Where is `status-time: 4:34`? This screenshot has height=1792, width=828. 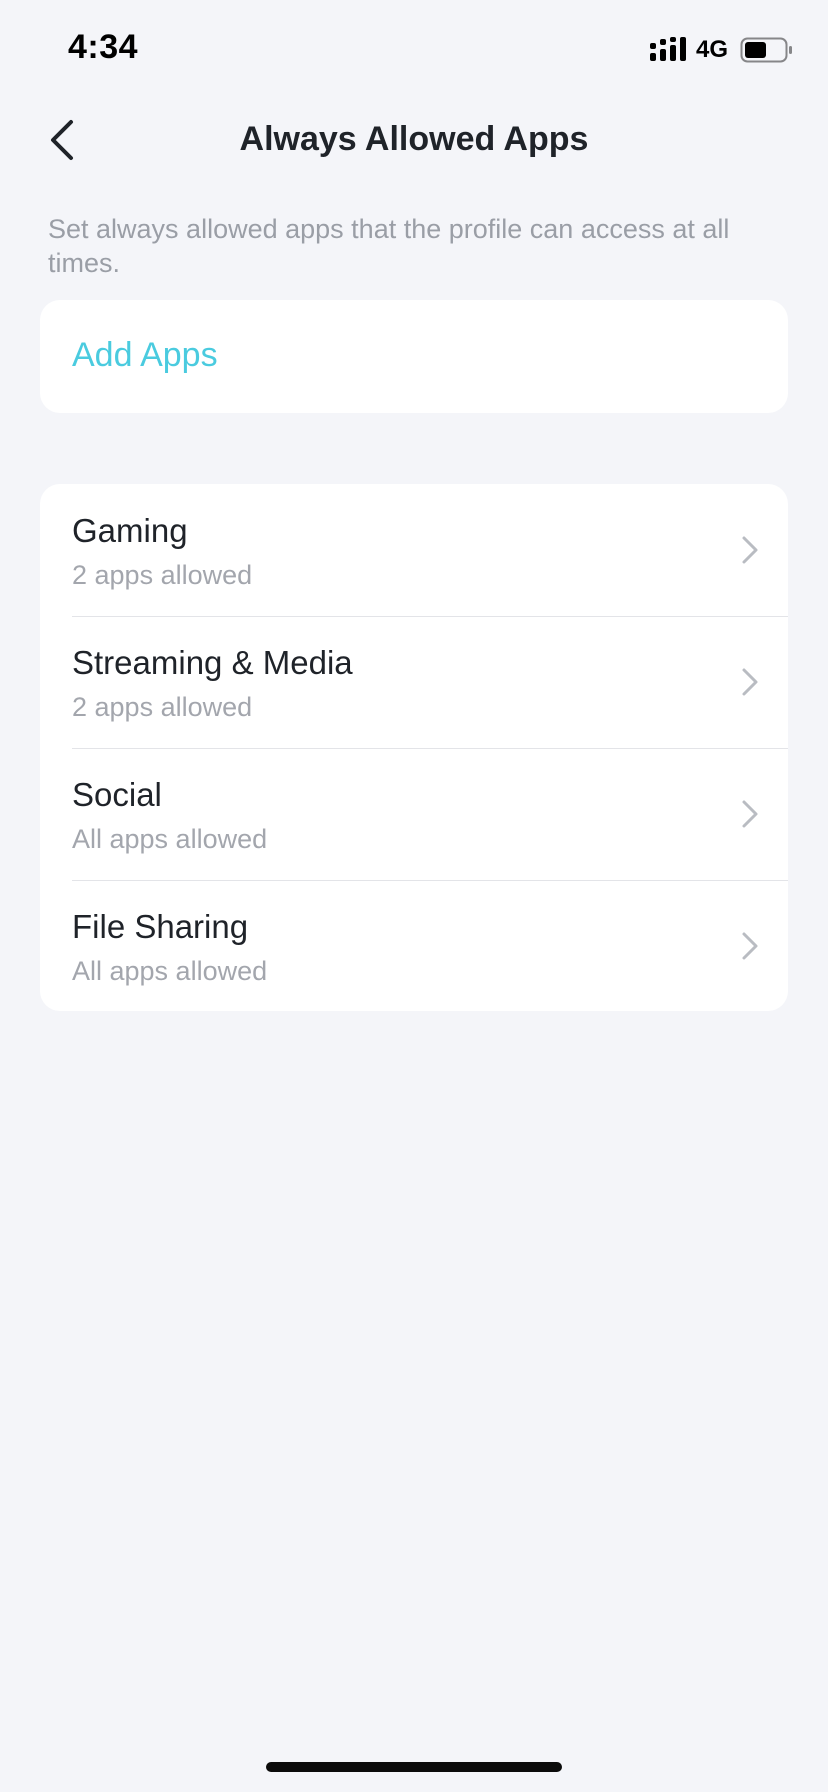
status-time: 4:34 is located at coordinates (103, 47).